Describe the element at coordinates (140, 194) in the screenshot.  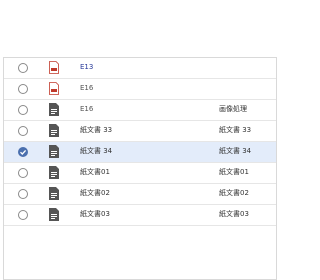
I see `list-row-6: 紙文書02 紙文書02` at that location.